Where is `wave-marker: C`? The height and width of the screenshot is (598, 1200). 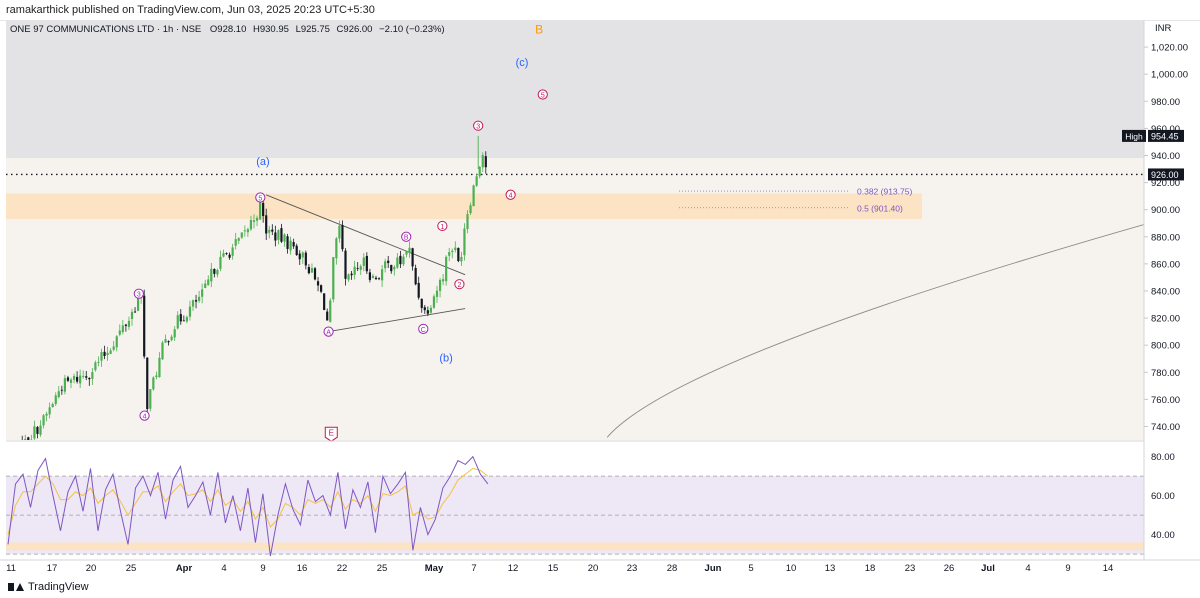 wave-marker: C is located at coordinates (423, 329).